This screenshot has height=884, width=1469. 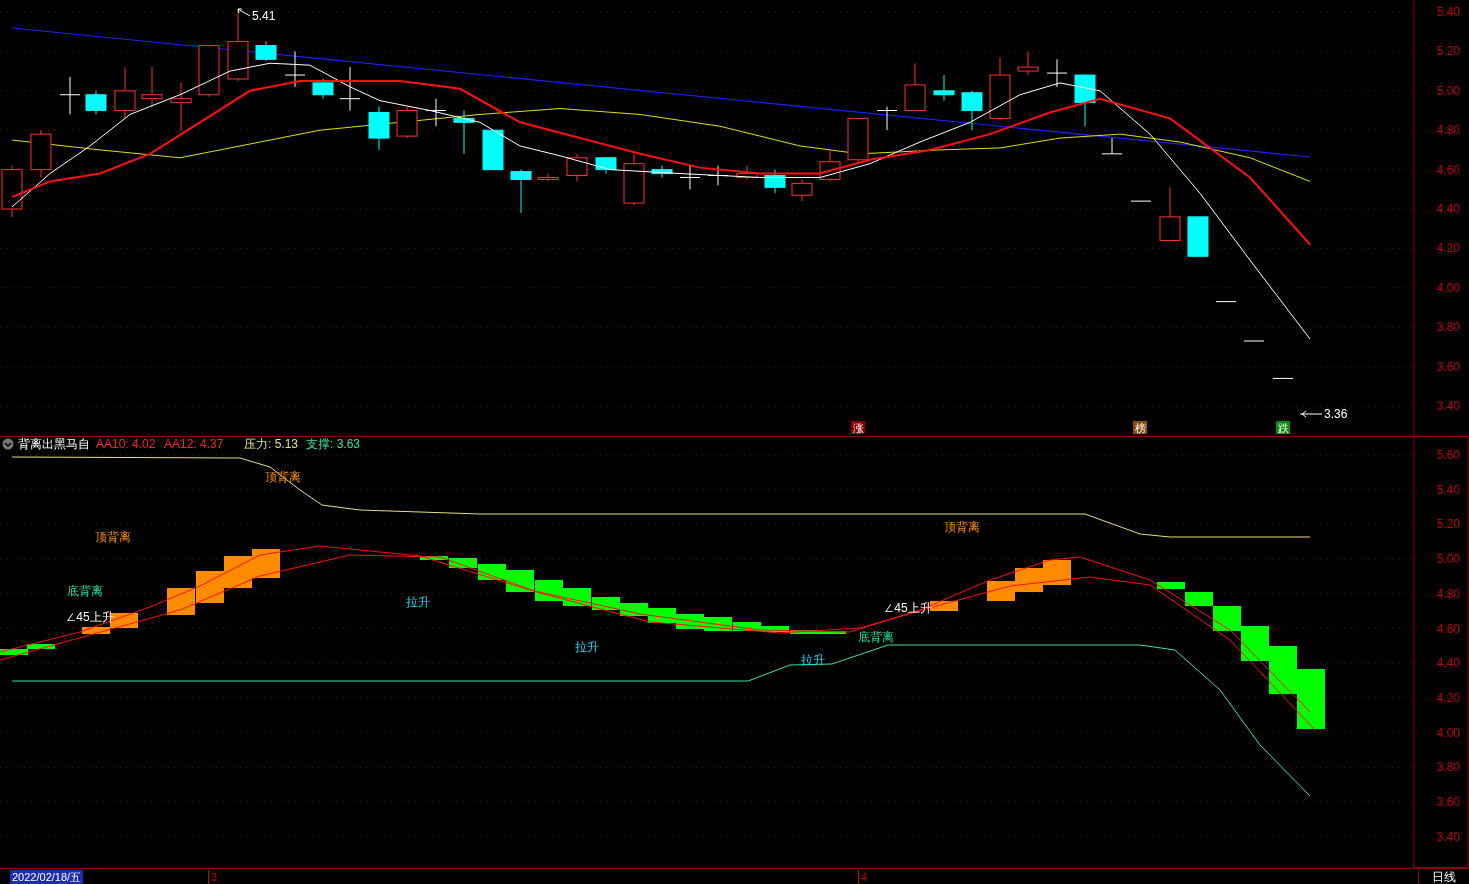 I want to click on signal-badge: 榜, so click(x=1140, y=427).